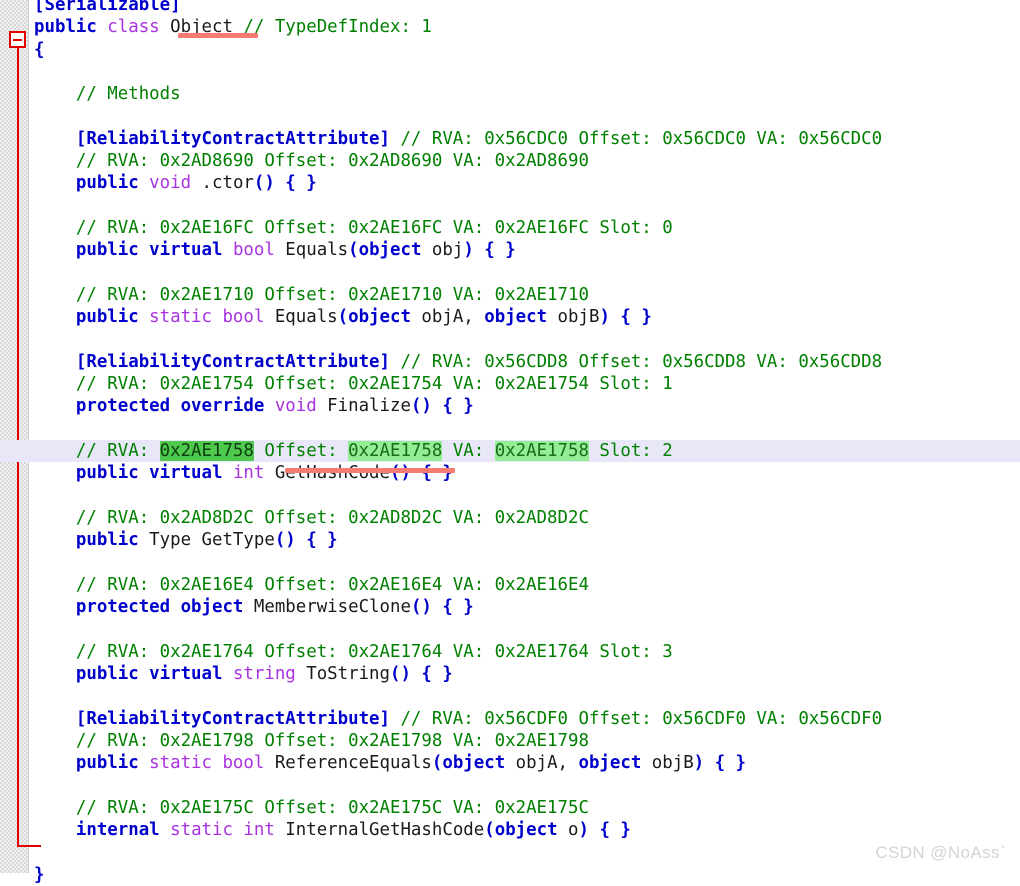  Describe the element at coordinates (630, 451) in the screenshot. I see `code-token: Slot: 2` at that location.